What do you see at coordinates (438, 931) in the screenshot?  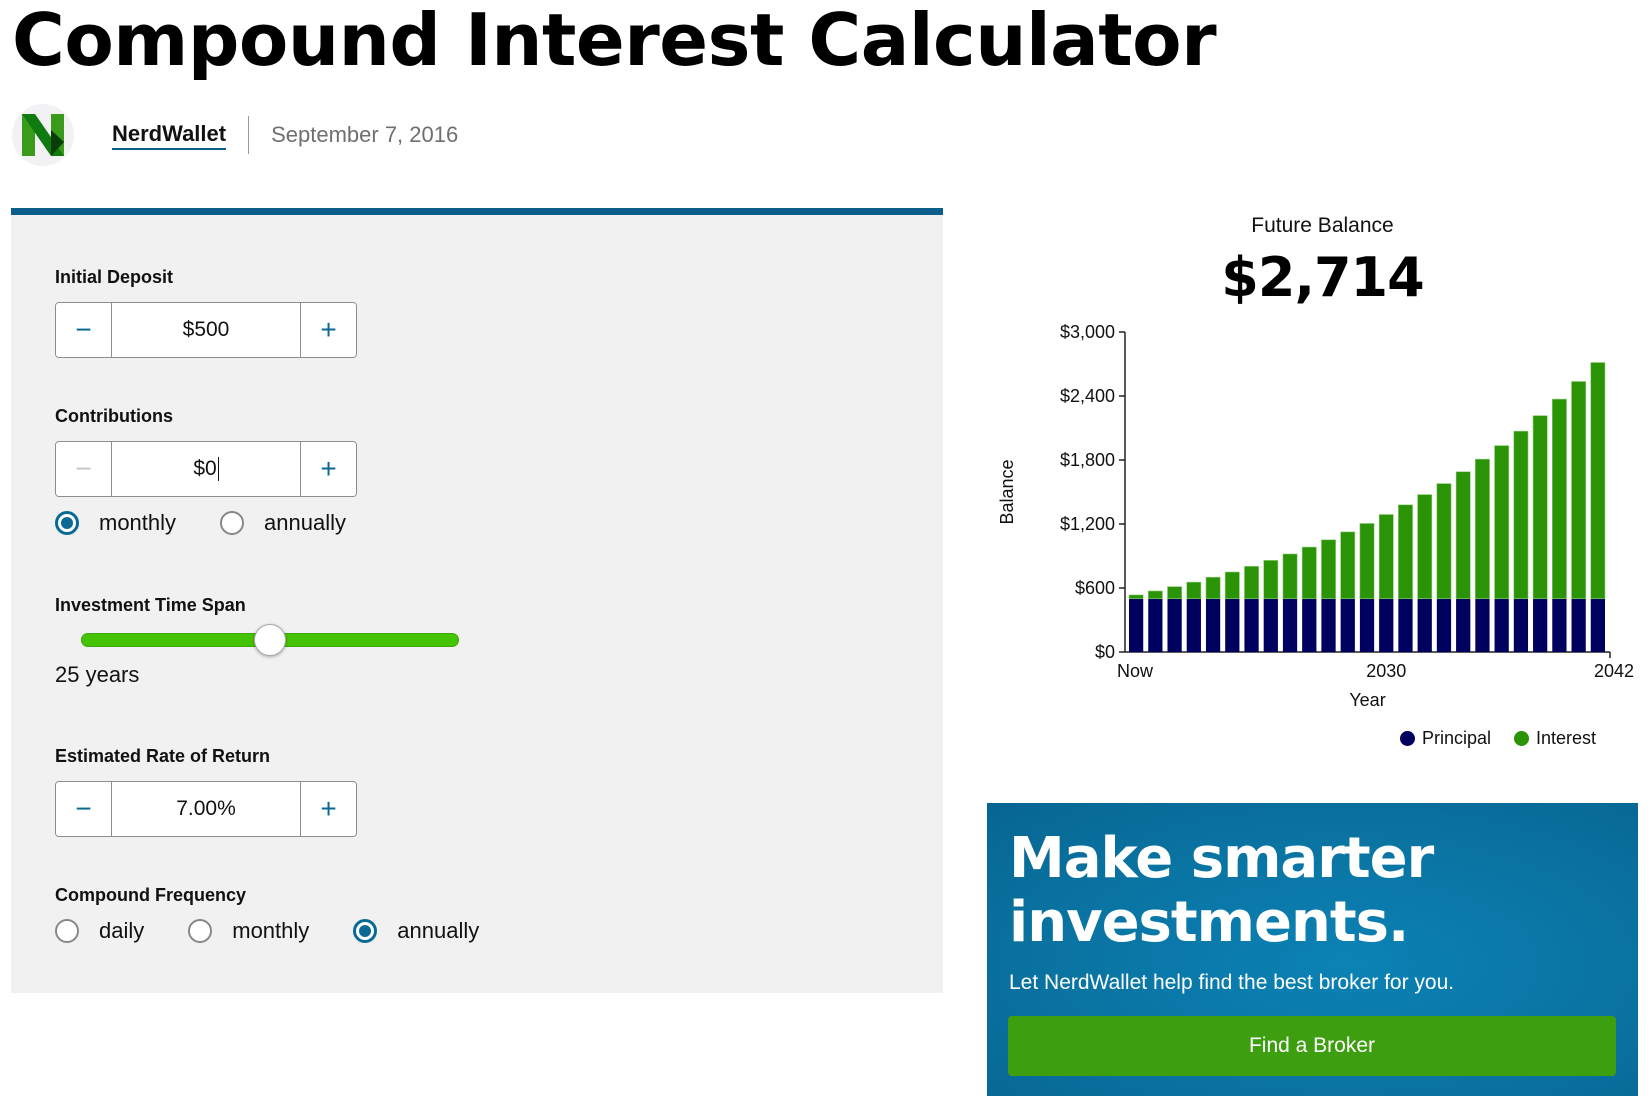 I see `compound-annually-label: annually` at bounding box center [438, 931].